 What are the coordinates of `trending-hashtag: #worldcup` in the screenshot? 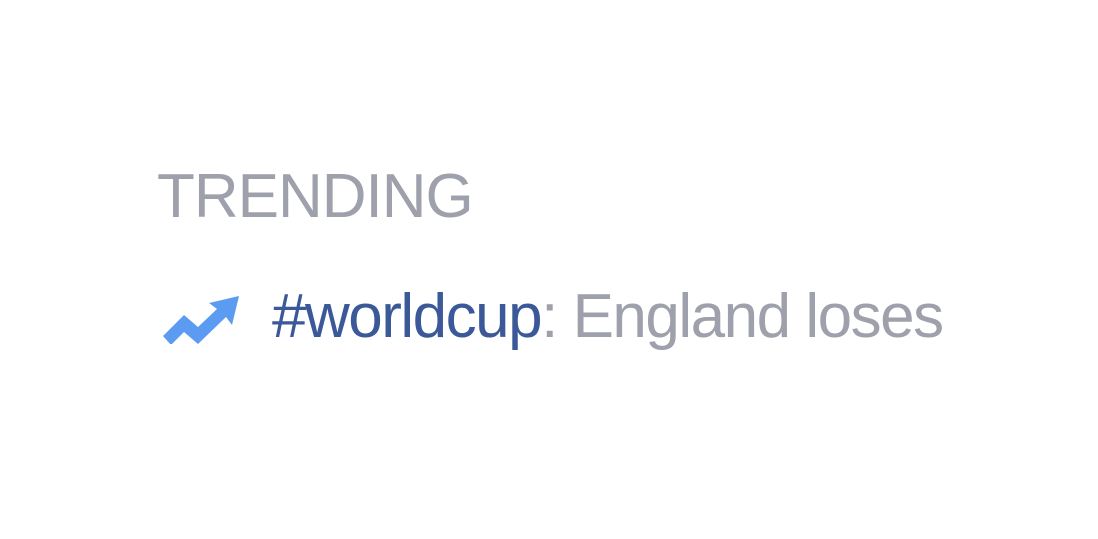 It's located at (407, 316).